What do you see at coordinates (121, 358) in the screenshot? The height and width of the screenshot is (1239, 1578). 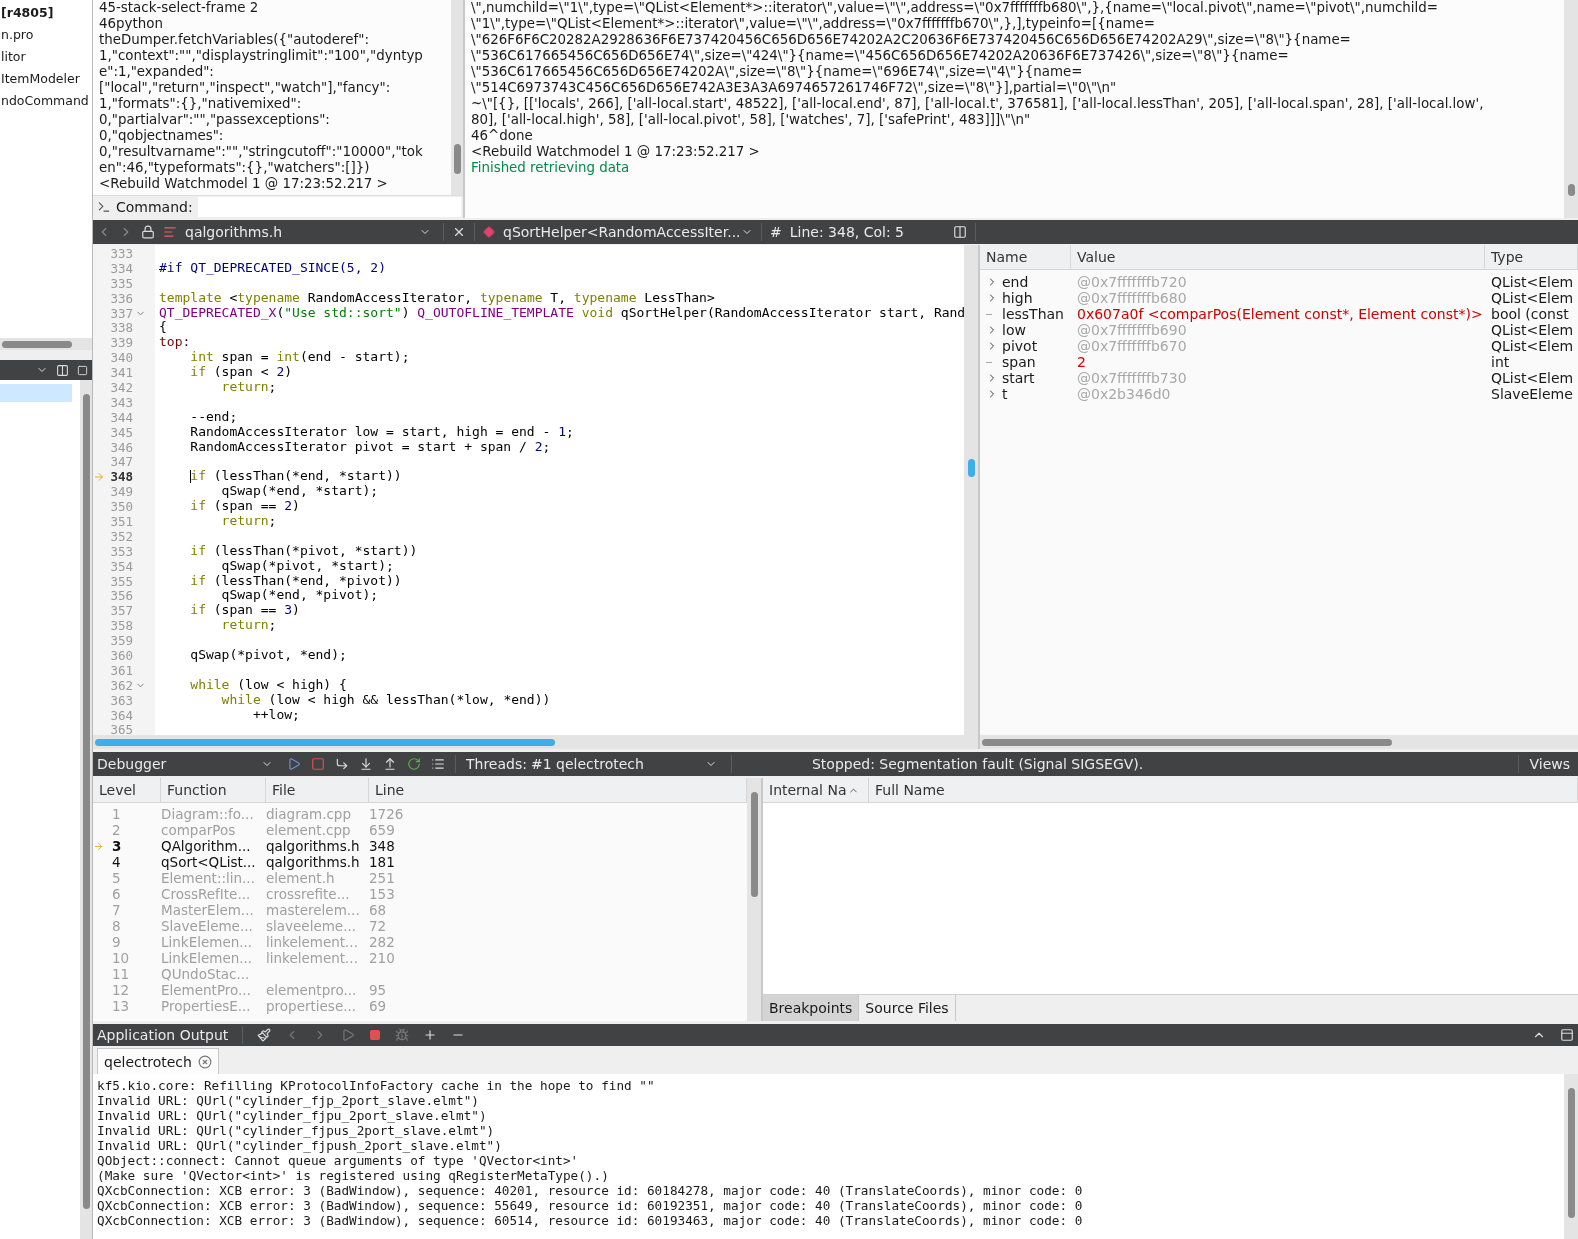 I see `line-number: 340` at bounding box center [121, 358].